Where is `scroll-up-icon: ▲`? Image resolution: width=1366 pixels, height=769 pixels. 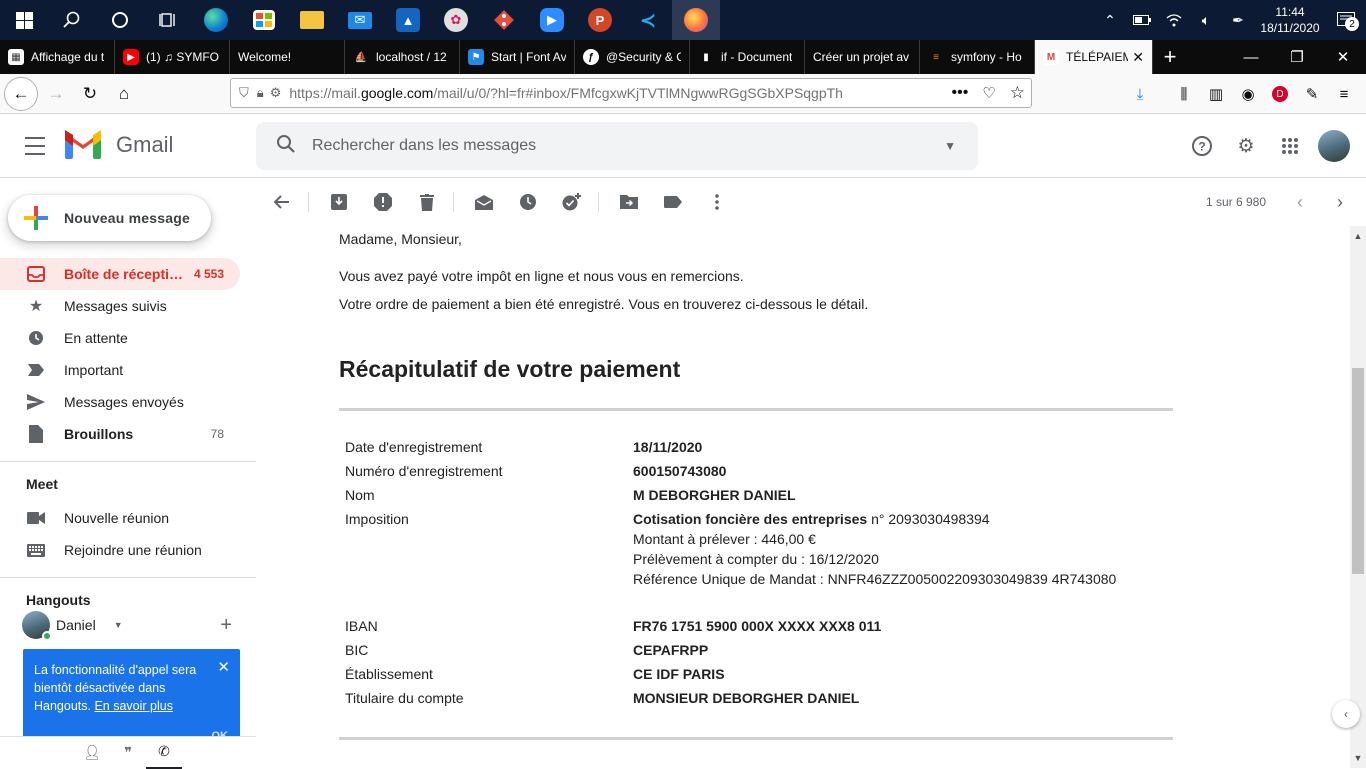
scroll-up-icon: ▲ is located at coordinates (1358, 236).